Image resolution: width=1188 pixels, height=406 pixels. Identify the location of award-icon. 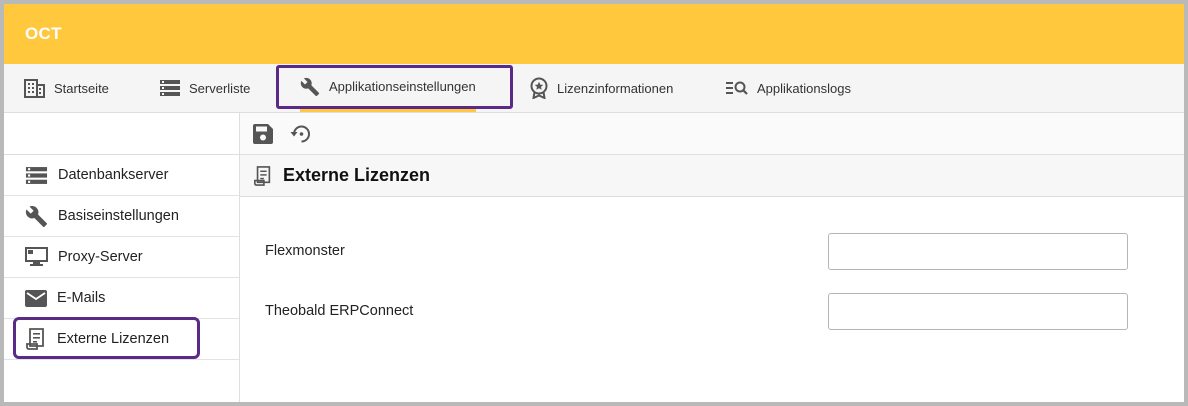
(539, 88).